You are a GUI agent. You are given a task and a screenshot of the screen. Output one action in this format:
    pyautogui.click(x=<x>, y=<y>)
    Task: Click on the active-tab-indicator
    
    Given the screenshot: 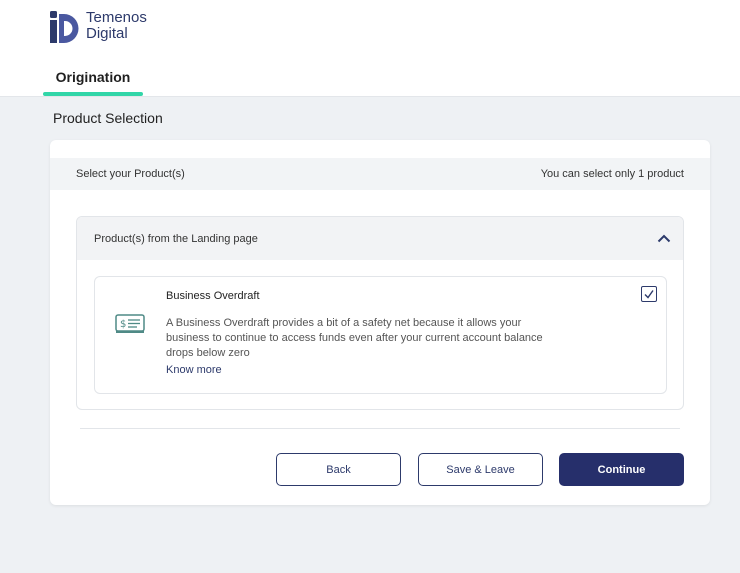 What is the action you would take?
    pyautogui.click(x=93, y=94)
    